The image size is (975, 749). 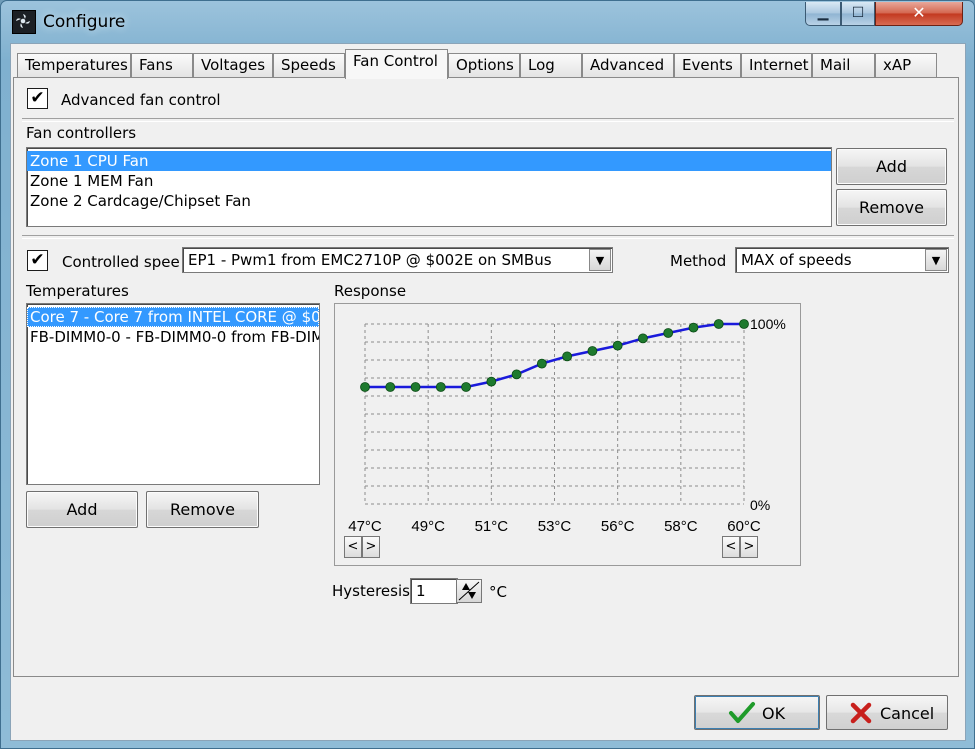 What do you see at coordinates (492, 526) in the screenshot?
I see `x-tick-label: 51°C` at bounding box center [492, 526].